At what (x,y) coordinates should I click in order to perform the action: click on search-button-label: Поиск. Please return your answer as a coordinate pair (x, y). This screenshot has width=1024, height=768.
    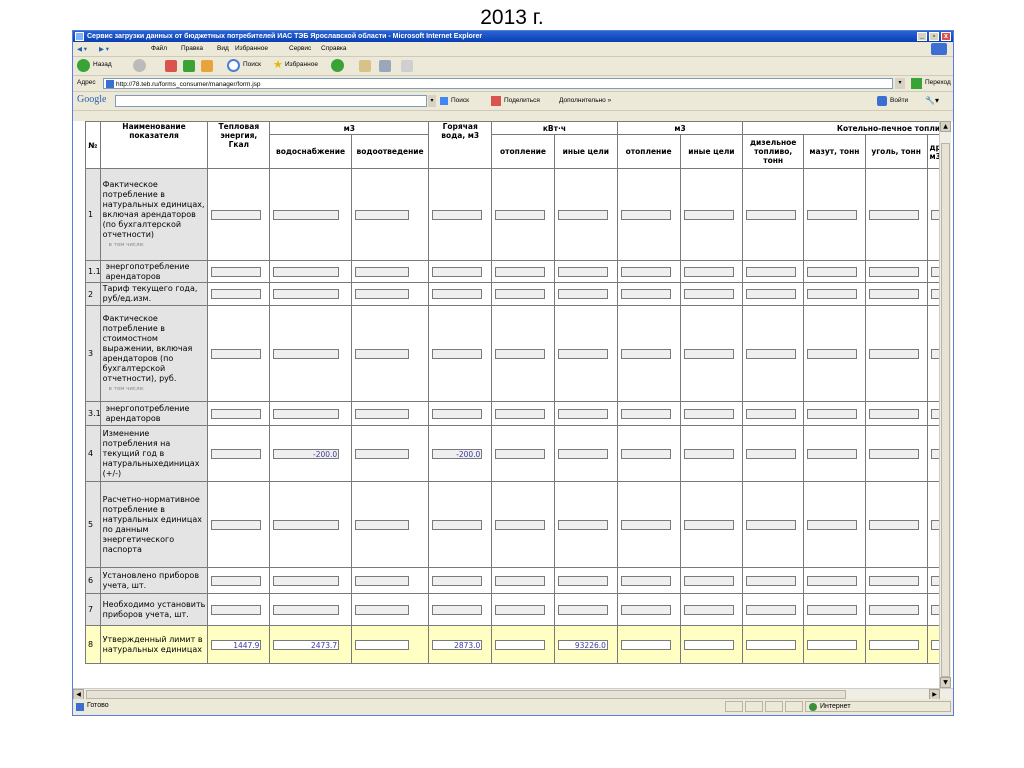
    Looking at the image, I should click on (252, 64).